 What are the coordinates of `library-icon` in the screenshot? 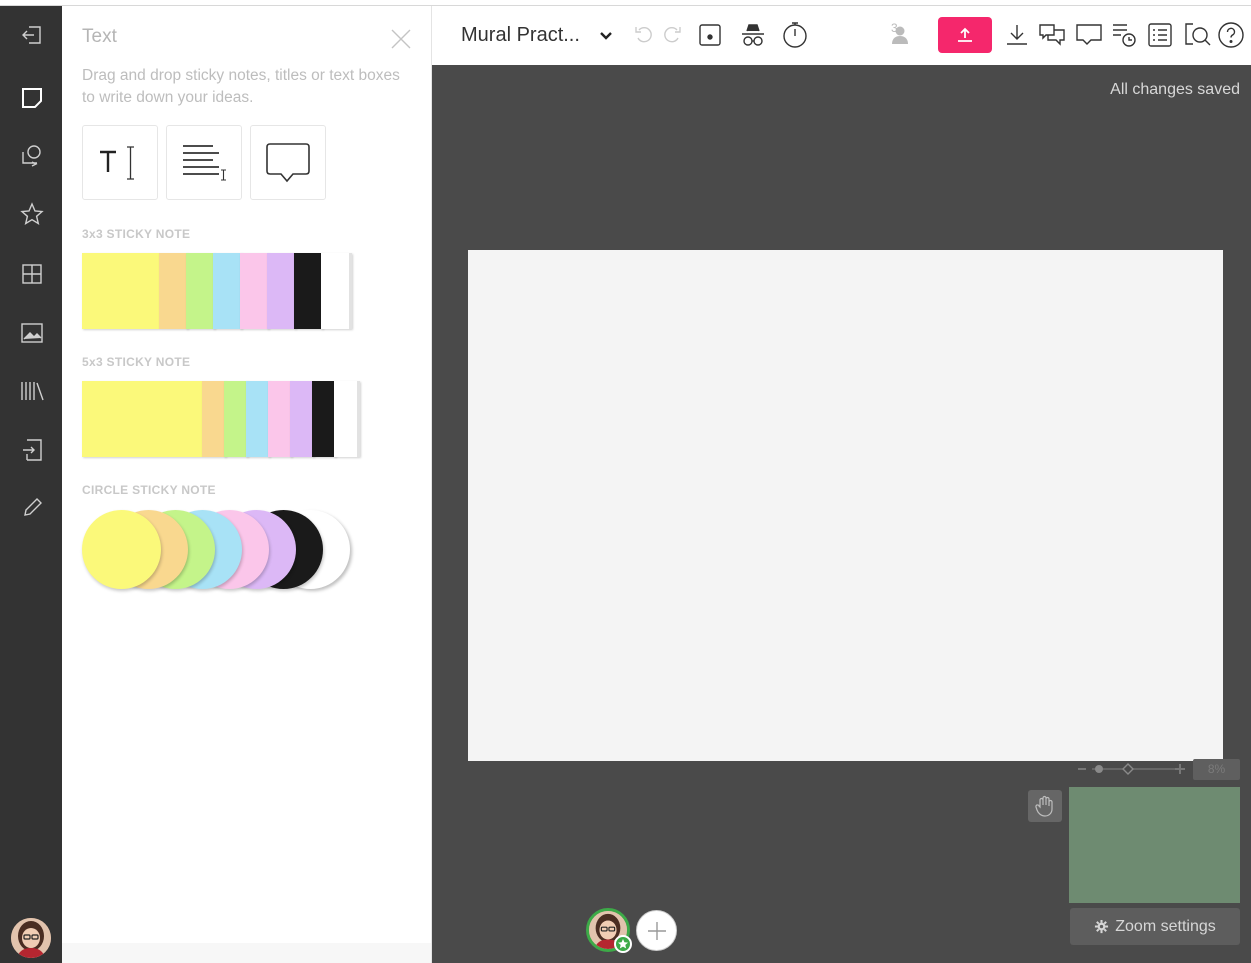 It's located at (32, 391).